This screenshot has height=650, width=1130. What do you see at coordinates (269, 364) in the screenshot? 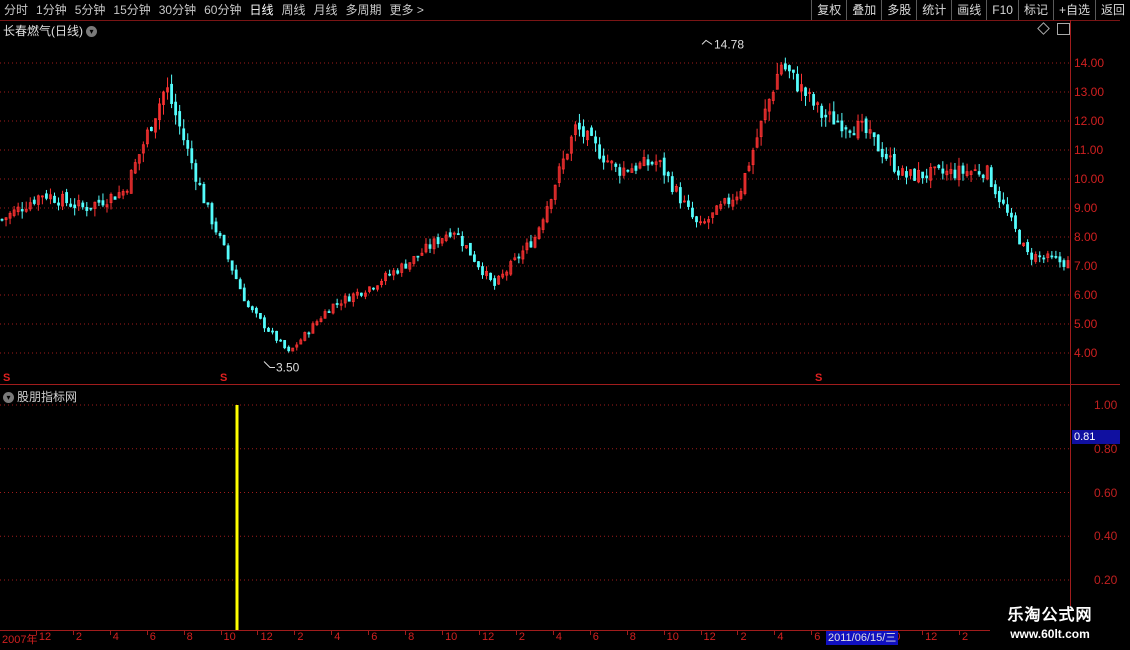
I see `low-marker-arrow` at bounding box center [269, 364].